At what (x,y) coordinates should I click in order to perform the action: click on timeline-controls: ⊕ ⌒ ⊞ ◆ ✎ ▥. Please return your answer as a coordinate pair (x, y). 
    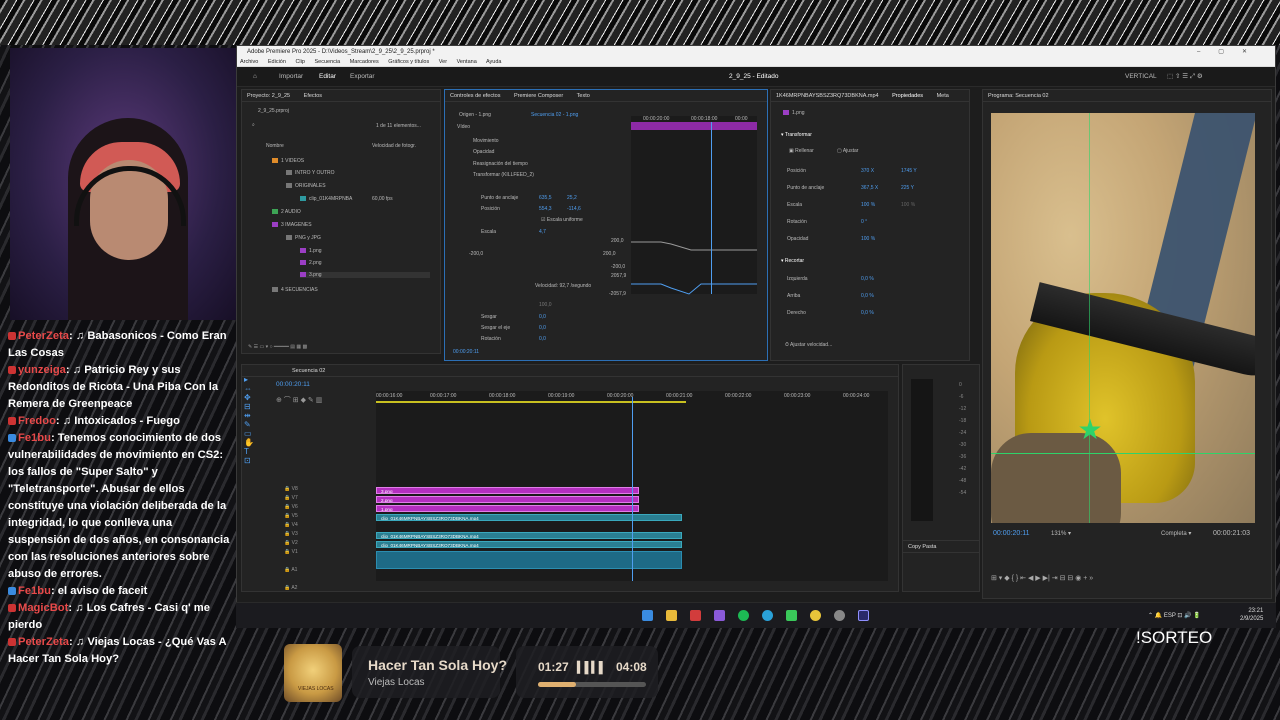
    Looking at the image, I should click on (299, 400).